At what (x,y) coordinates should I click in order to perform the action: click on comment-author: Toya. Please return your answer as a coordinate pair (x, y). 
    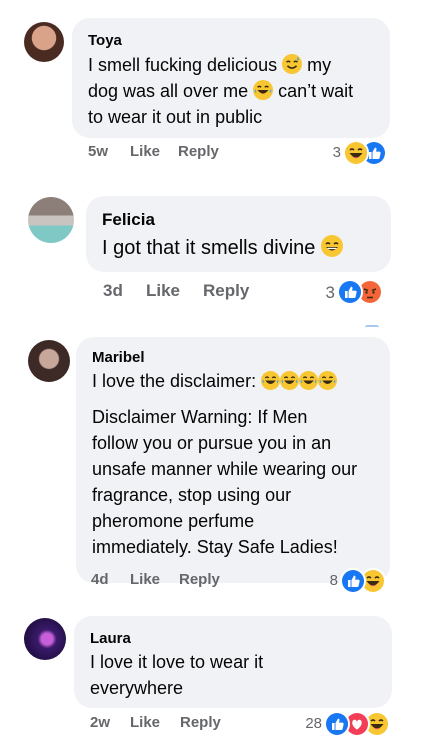
    Looking at the image, I should click on (231, 40).